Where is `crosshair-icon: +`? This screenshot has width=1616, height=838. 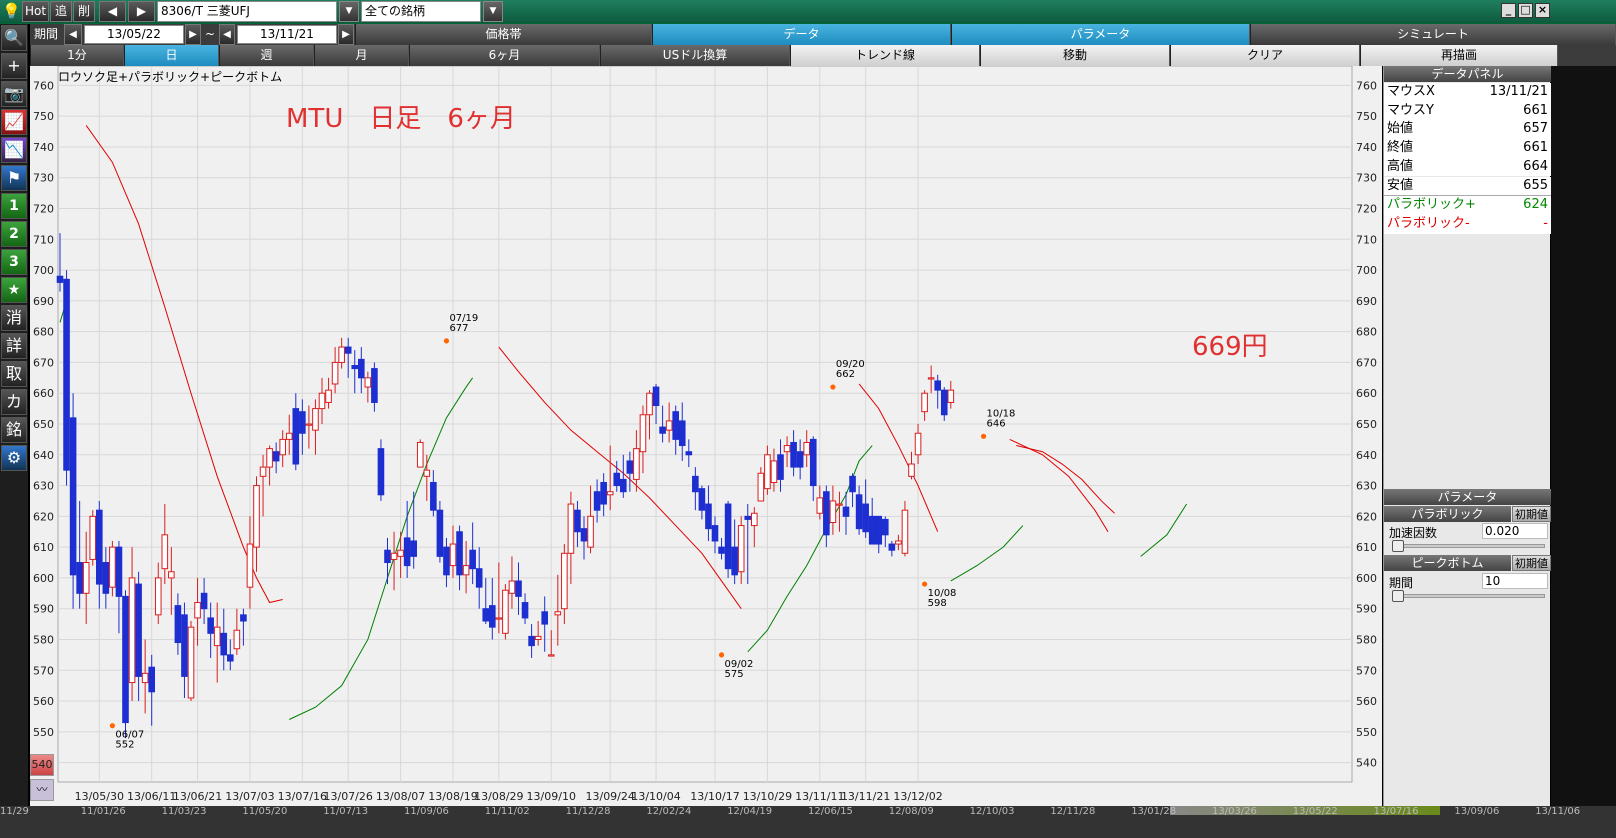 crosshair-icon: + is located at coordinates (14, 66).